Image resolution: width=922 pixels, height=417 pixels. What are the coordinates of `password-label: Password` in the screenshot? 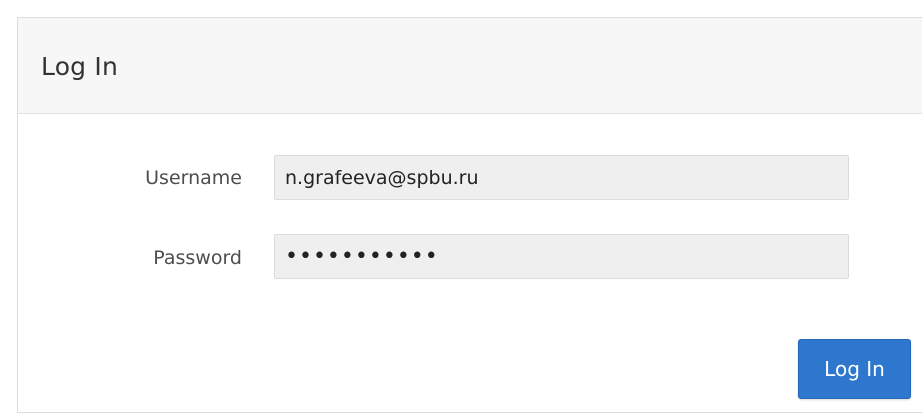 It's located at (197, 258).